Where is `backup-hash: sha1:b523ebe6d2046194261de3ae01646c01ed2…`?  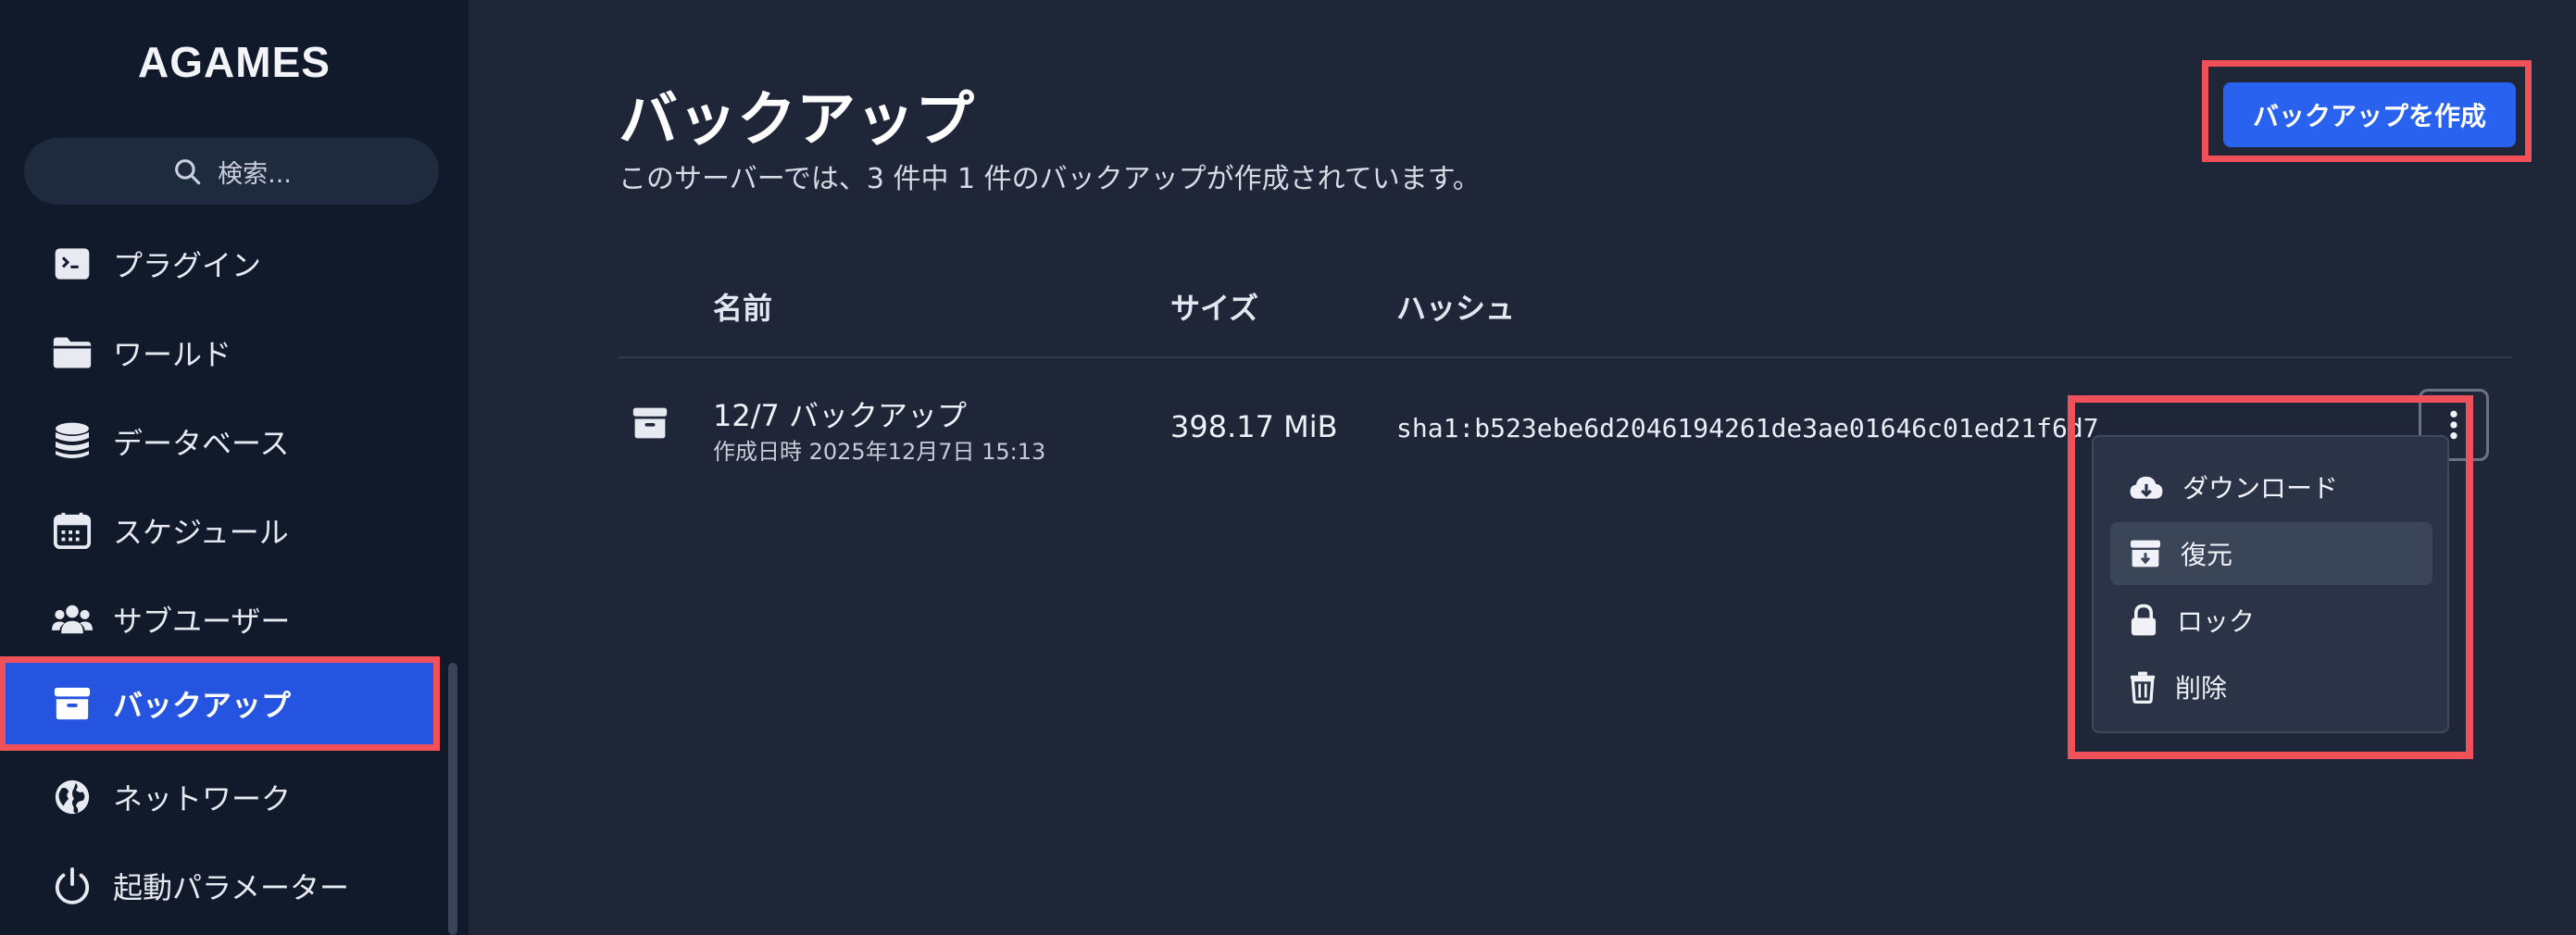 backup-hash: sha1:b523ebe6d2046194261de3ae01646c01ed2… is located at coordinates (1747, 428).